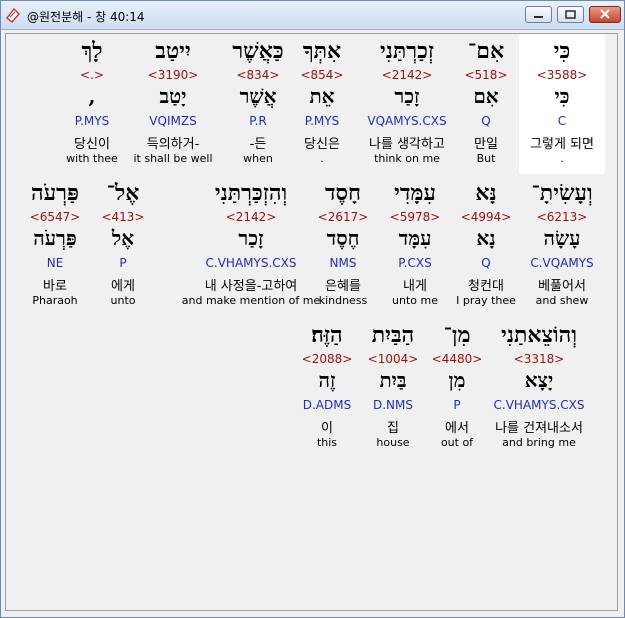 The image size is (625, 618). Describe the element at coordinates (92, 144) in the screenshot. I see `korean-gloss: 당신이` at that location.